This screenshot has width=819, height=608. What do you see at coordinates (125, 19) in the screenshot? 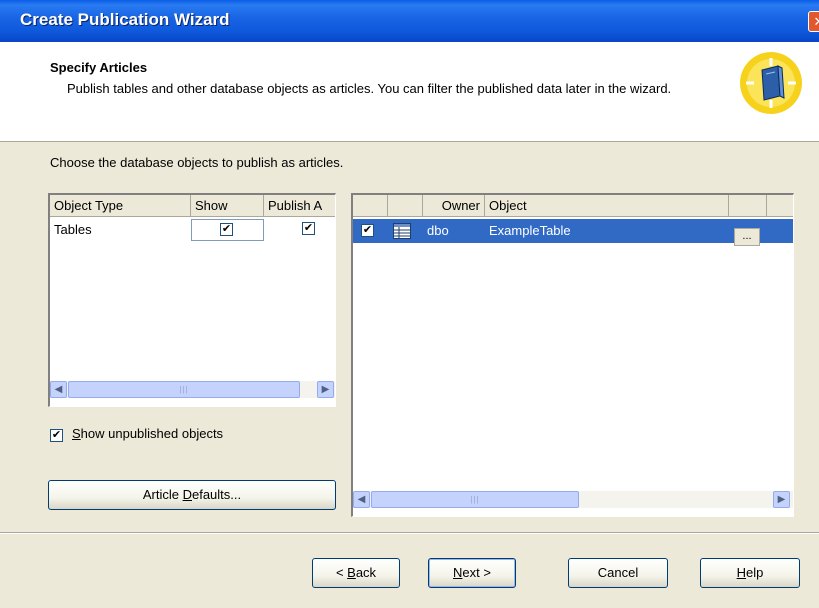
I see `window-title: Create Publication Wizard` at bounding box center [125, 19].